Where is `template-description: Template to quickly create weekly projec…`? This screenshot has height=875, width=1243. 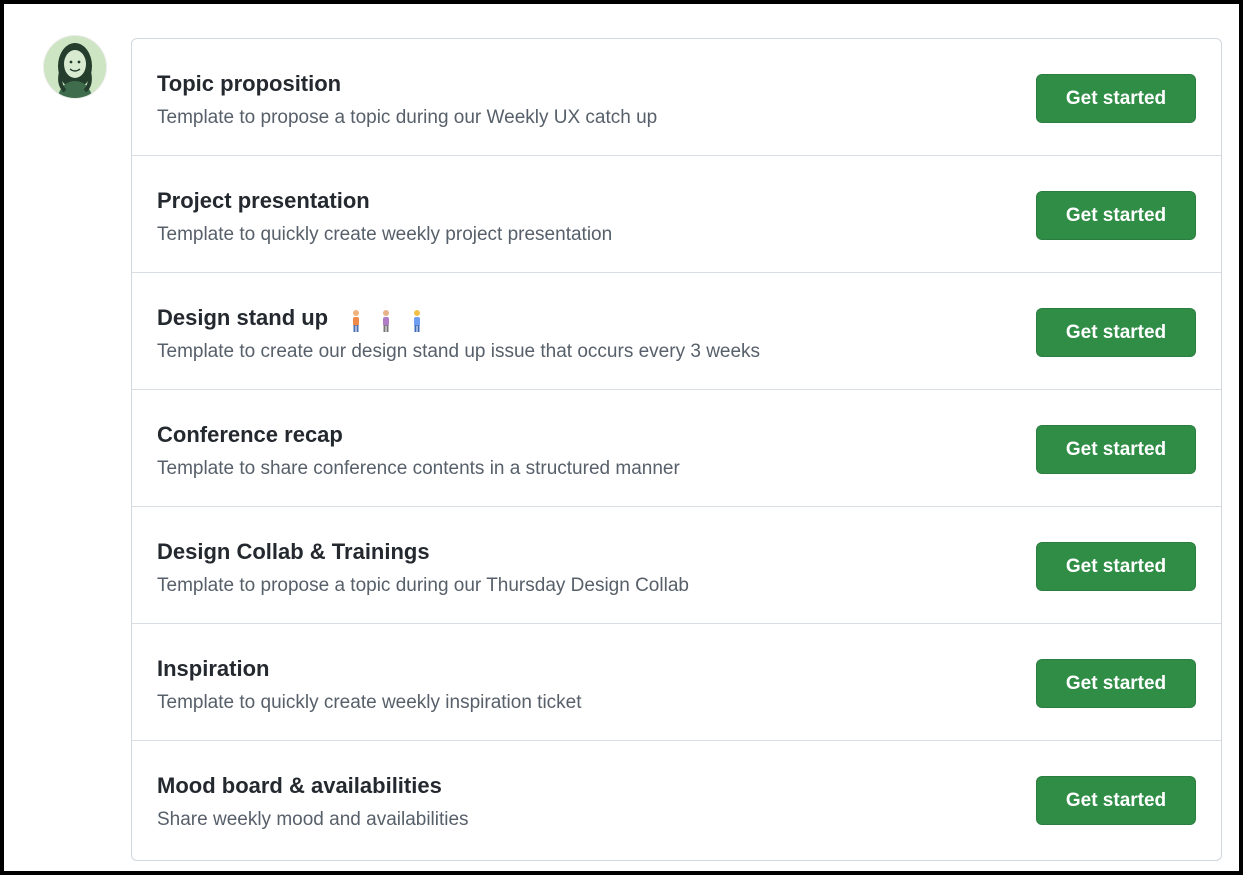 template-description: Template to quickly create weekly projec… is located at coordinates (385, 234).